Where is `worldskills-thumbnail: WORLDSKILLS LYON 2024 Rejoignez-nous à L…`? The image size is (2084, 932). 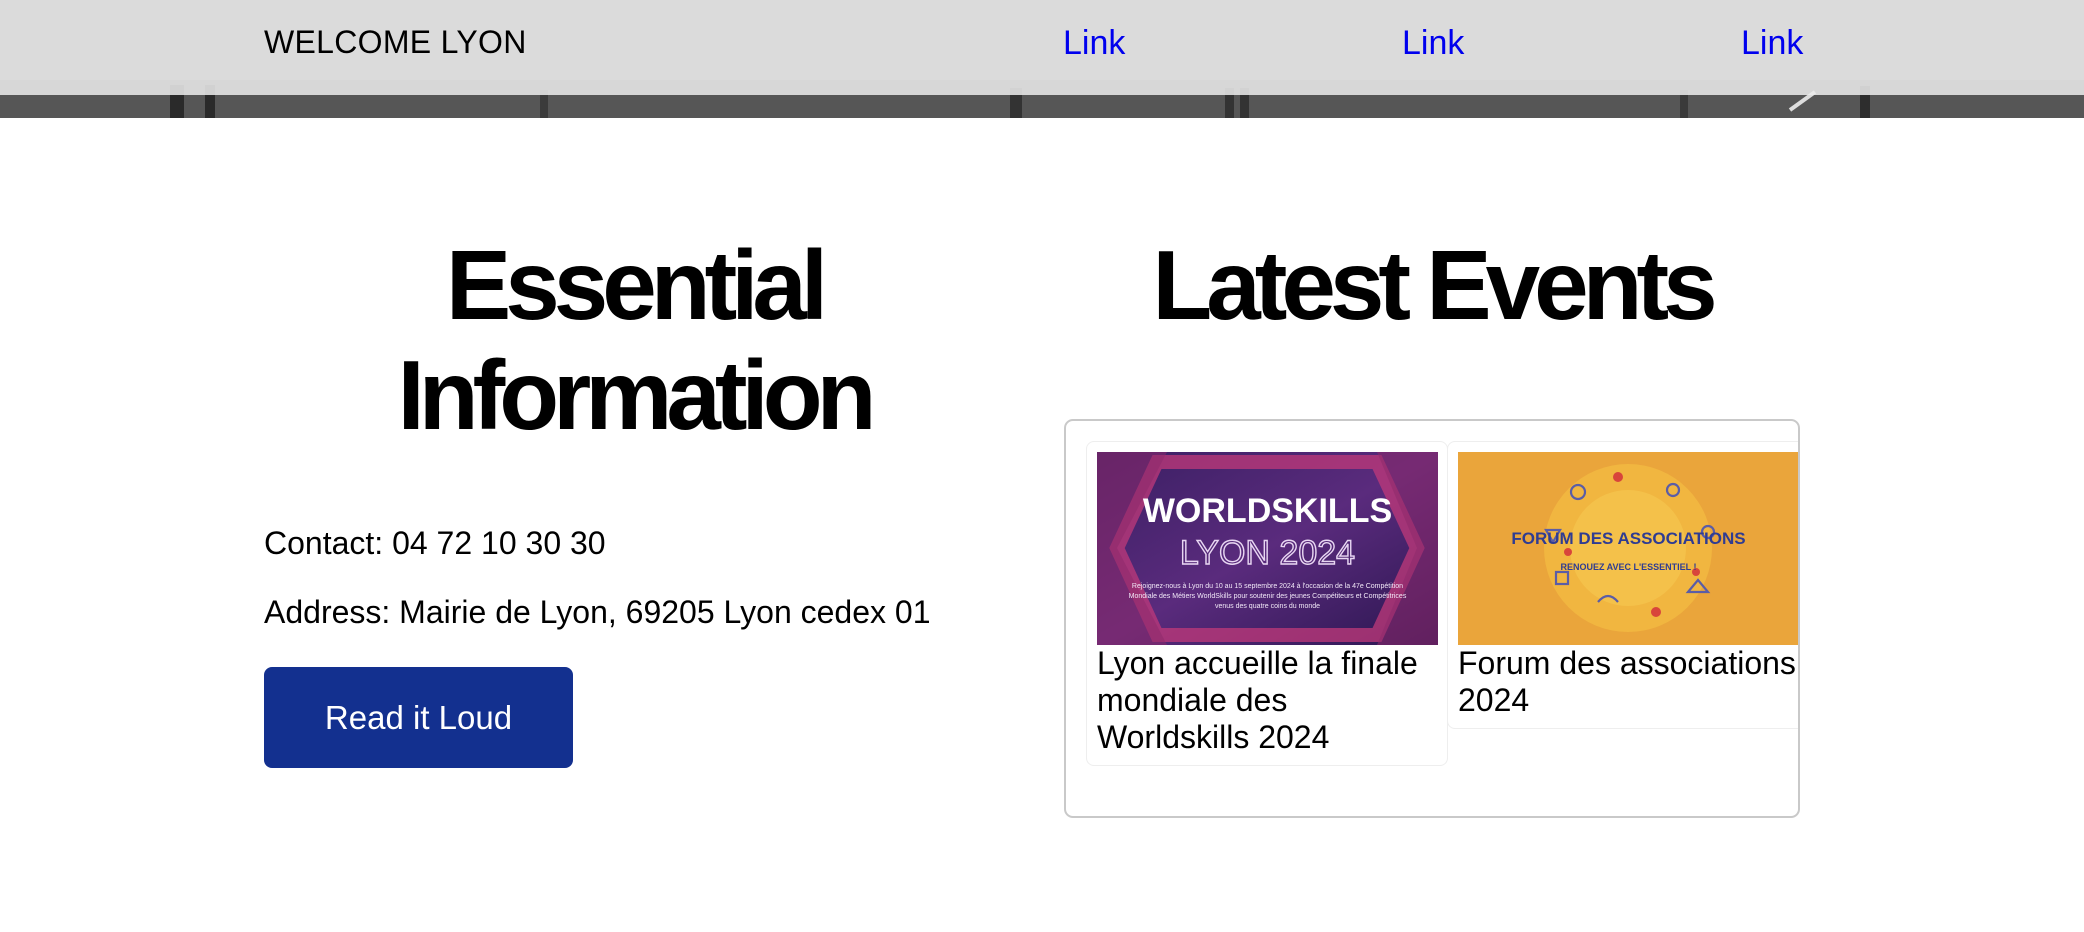 worldskills-thumbnail: WORLDSKILLS LYON 2024 Rejoignez-nous à L… is located at coordinates (1267, 548).